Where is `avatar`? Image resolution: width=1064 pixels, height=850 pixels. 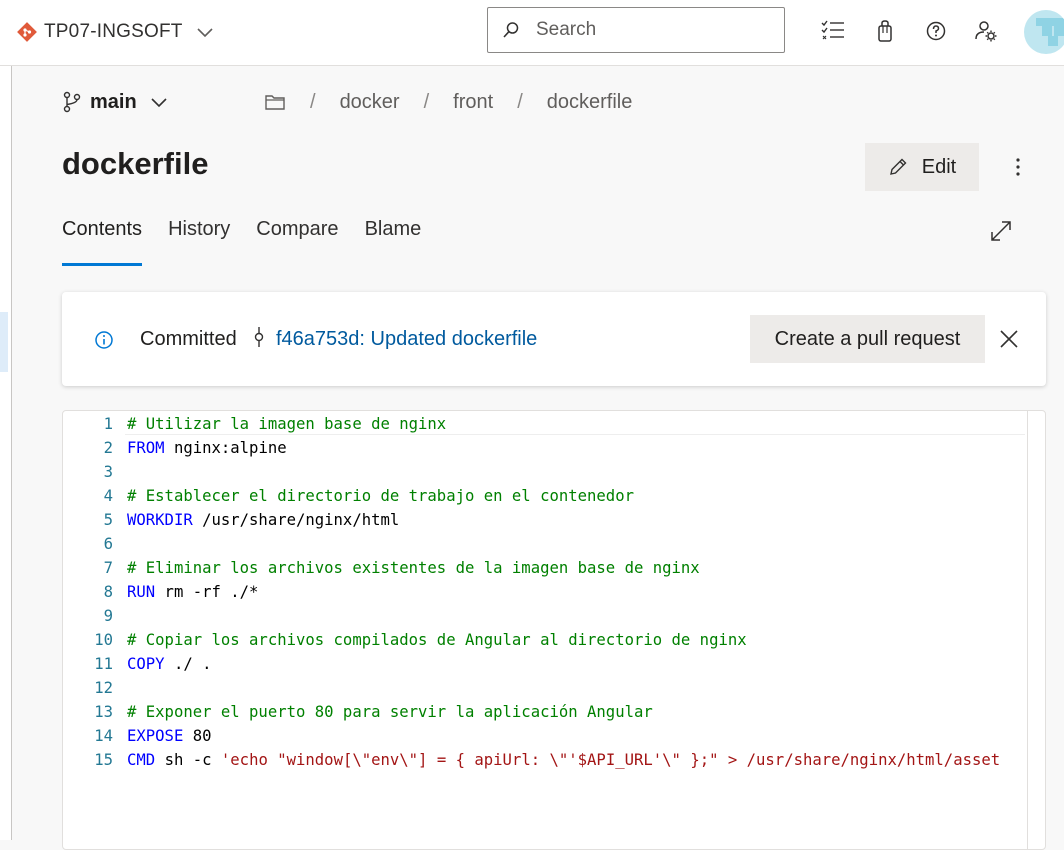 avatar is located at coordinates (1044, 32).